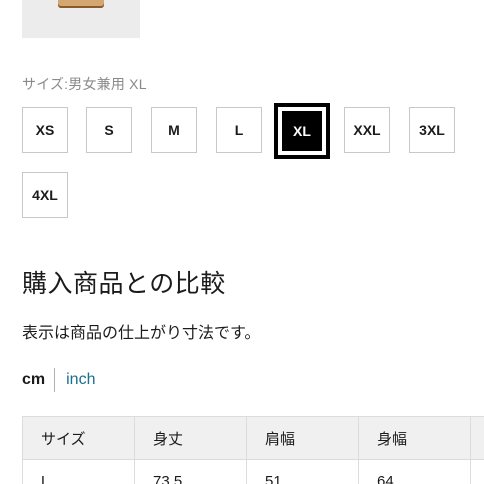 This screenshot has height=484, width=484. I want to click on size-option-label: L, so click(239, 130).